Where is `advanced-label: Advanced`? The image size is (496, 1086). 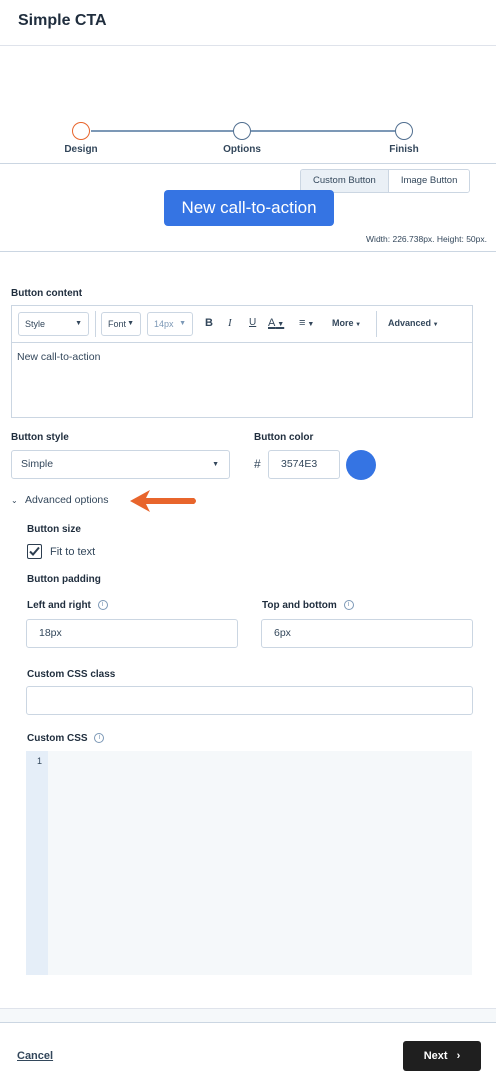
advanced-label: Advanced is located at coordinates (410, 323).